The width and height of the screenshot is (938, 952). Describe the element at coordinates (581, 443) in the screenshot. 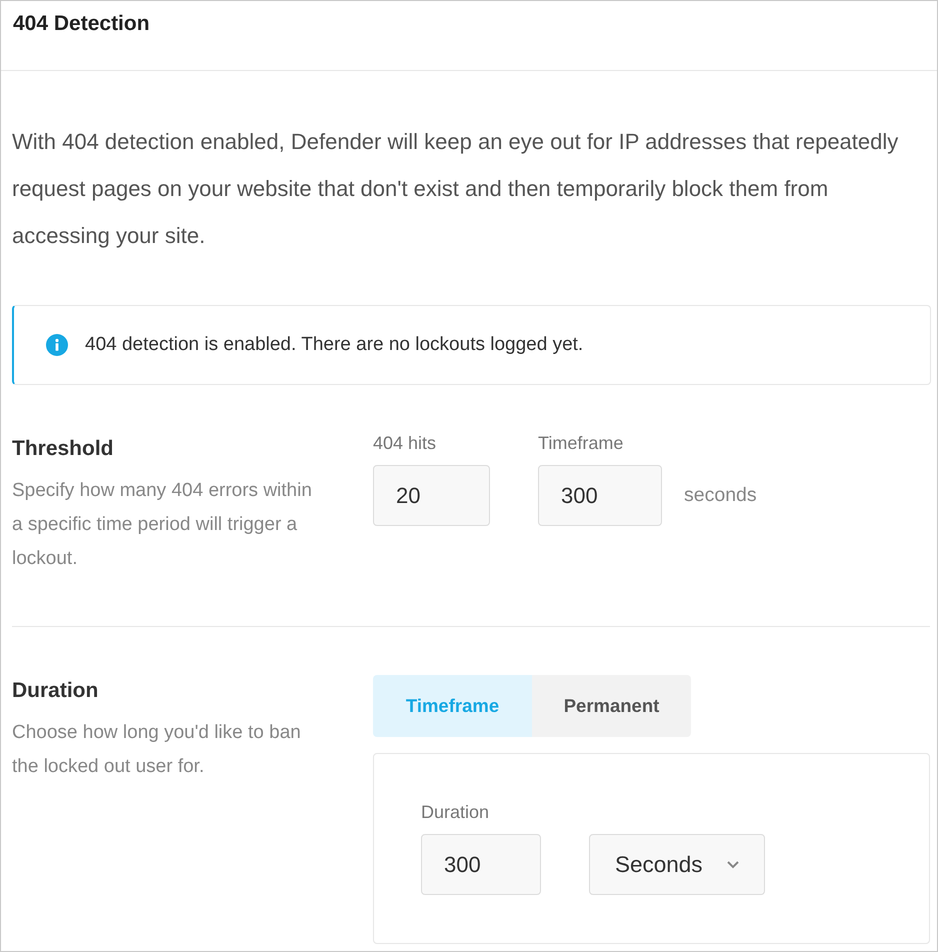

I see `field-label: Timeframe` at that location.